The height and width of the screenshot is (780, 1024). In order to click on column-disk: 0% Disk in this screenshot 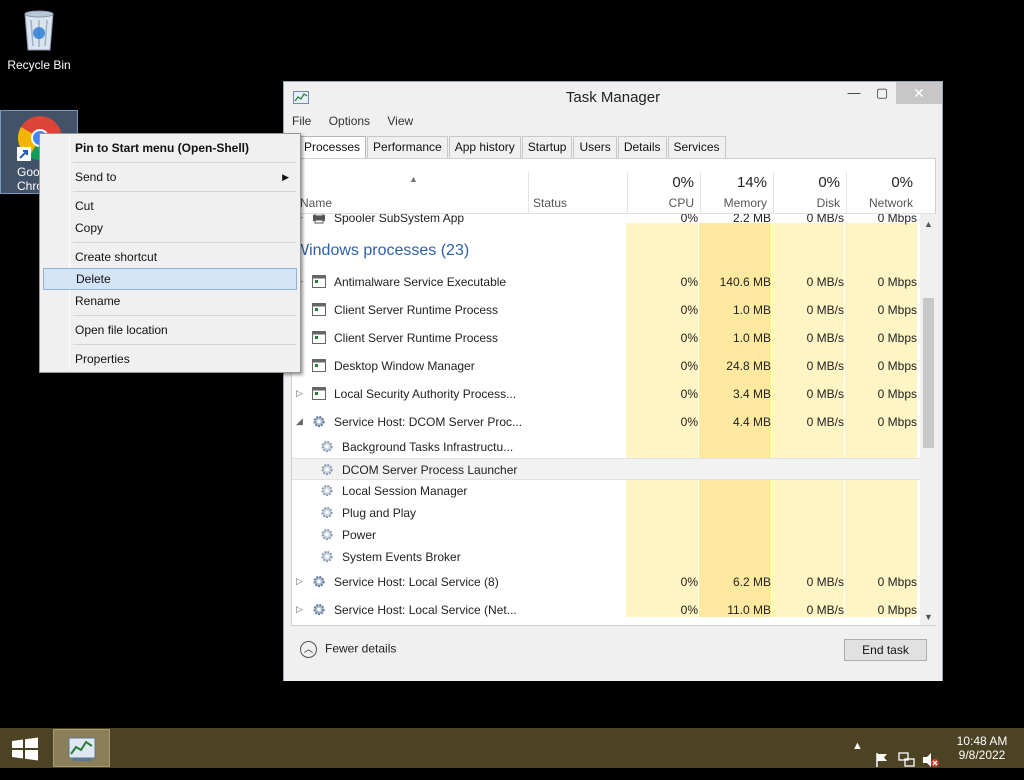, I will do `click(809, 193)`.